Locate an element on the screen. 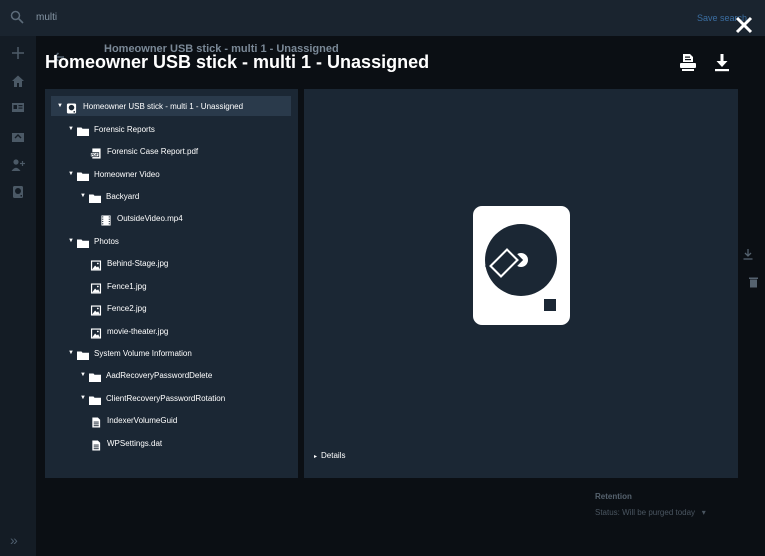  svg-text: PDF is located at coordinates (94, 154).